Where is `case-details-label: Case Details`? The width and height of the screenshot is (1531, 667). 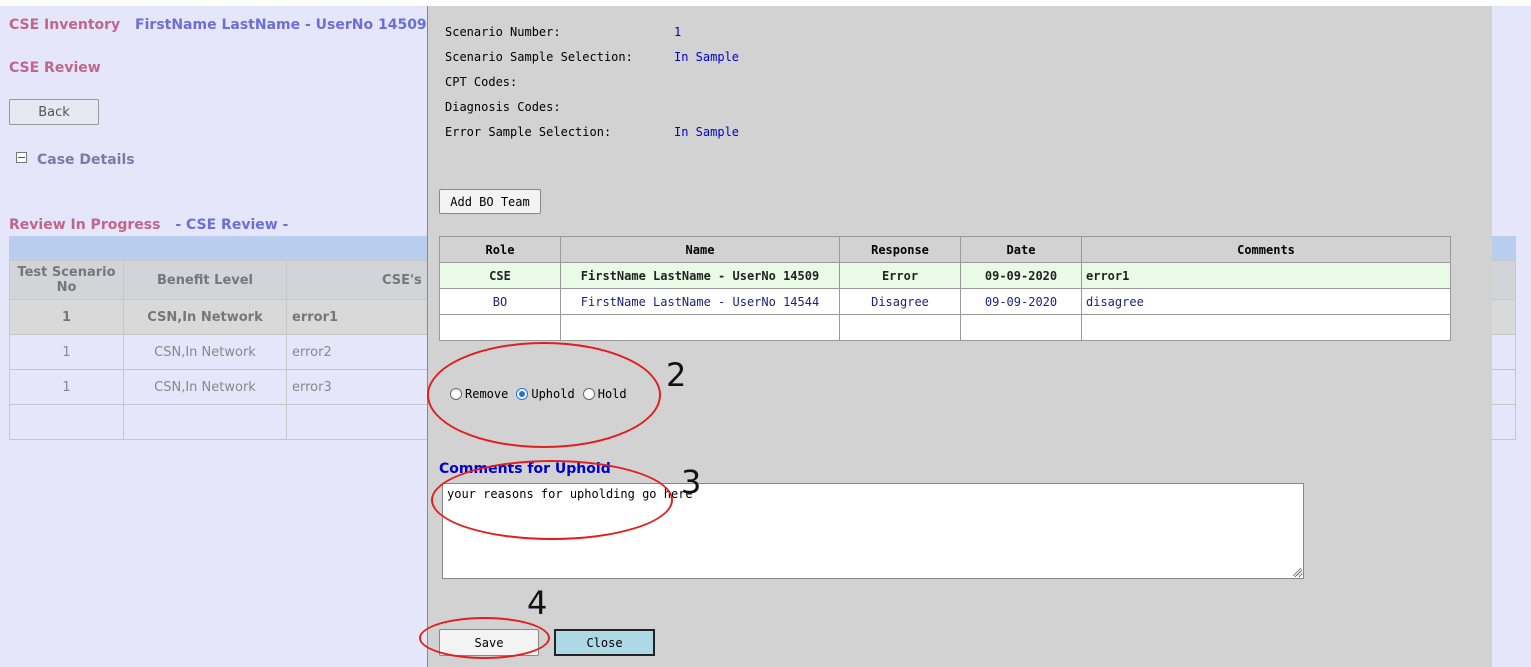
case-details-label: Case Details is located at coordinates (86, 160).